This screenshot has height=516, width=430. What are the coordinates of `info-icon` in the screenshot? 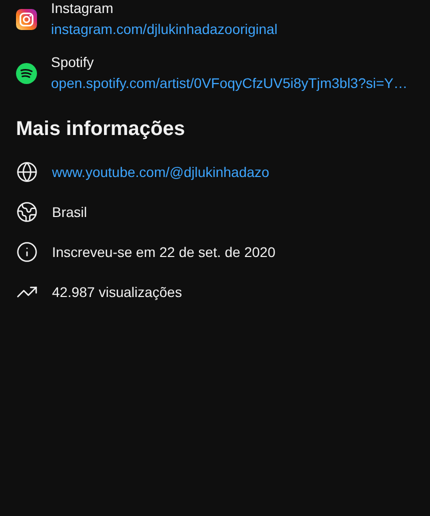 It's located at (27, 252).